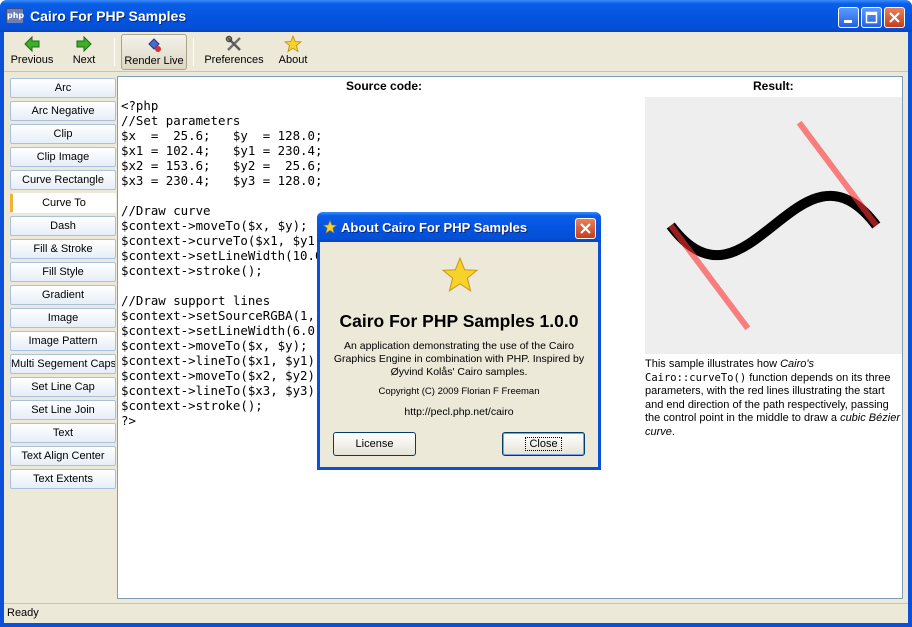 The image size is (912, 627). I want to click on render-live-button: Render Live, so click(154, 52).